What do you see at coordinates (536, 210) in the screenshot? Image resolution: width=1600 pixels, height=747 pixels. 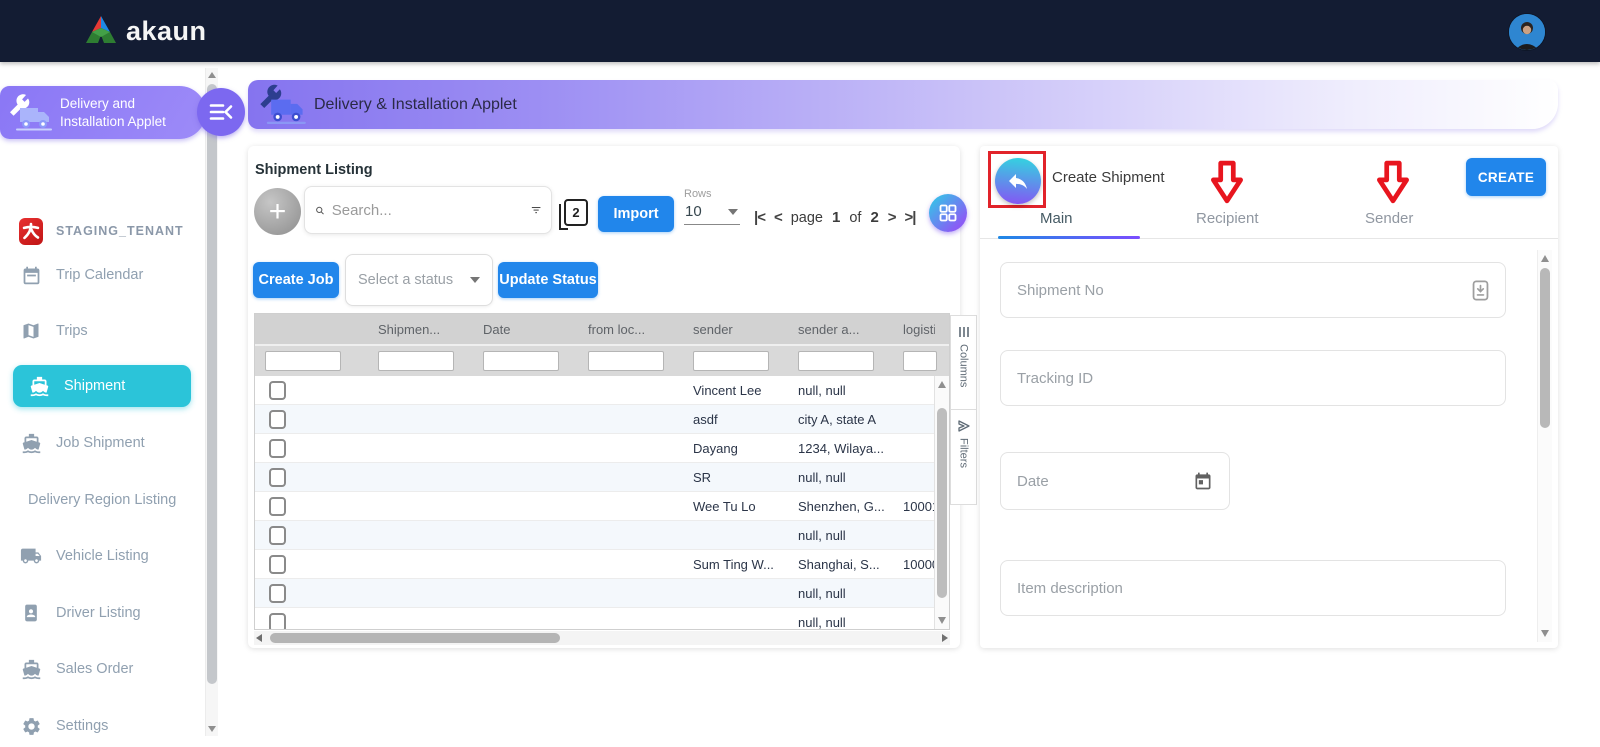 I see `filter-list-icon` at bounding box center [536, 210].